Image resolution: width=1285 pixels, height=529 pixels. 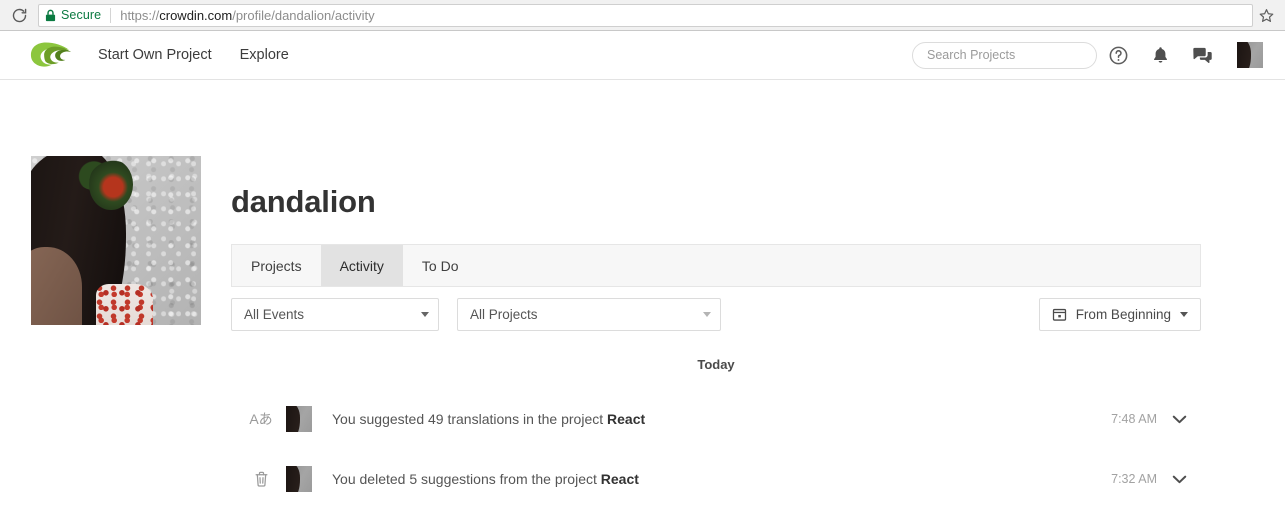 I want to click on nav-explore: Explore, so click(x=264, y=55).